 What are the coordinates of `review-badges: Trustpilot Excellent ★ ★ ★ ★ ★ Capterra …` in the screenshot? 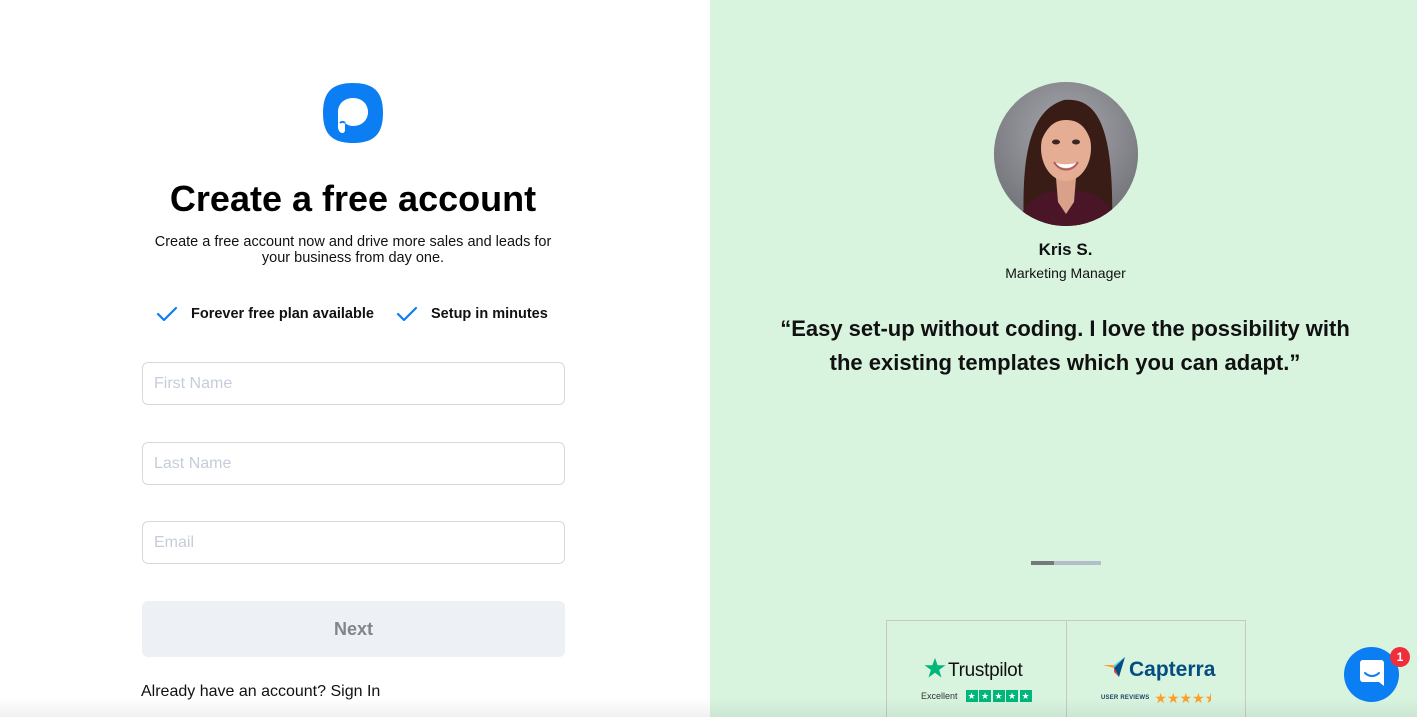 It's located at (1066, 668).